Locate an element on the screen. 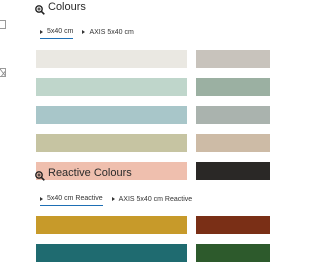 The image size is (320, 270). section-title: Colours is located at coordinates (67, 7).